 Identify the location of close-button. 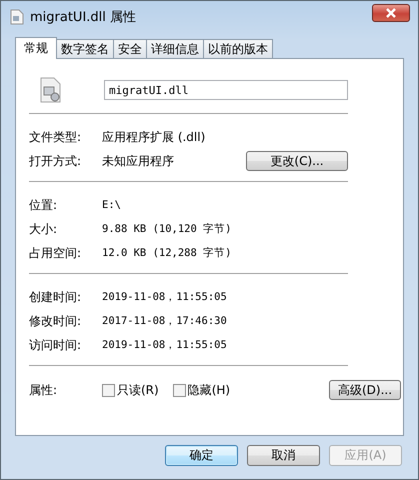
(391, 13).